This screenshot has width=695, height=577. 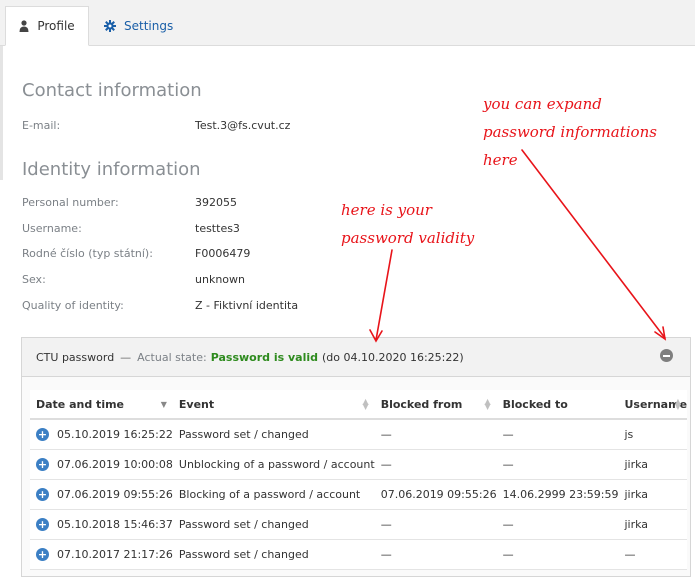 What do you see at coordinates (421, 404) in the screenshot?
I see `column-blocked-from-label: Blocked from` at bounding box center [421, 404].